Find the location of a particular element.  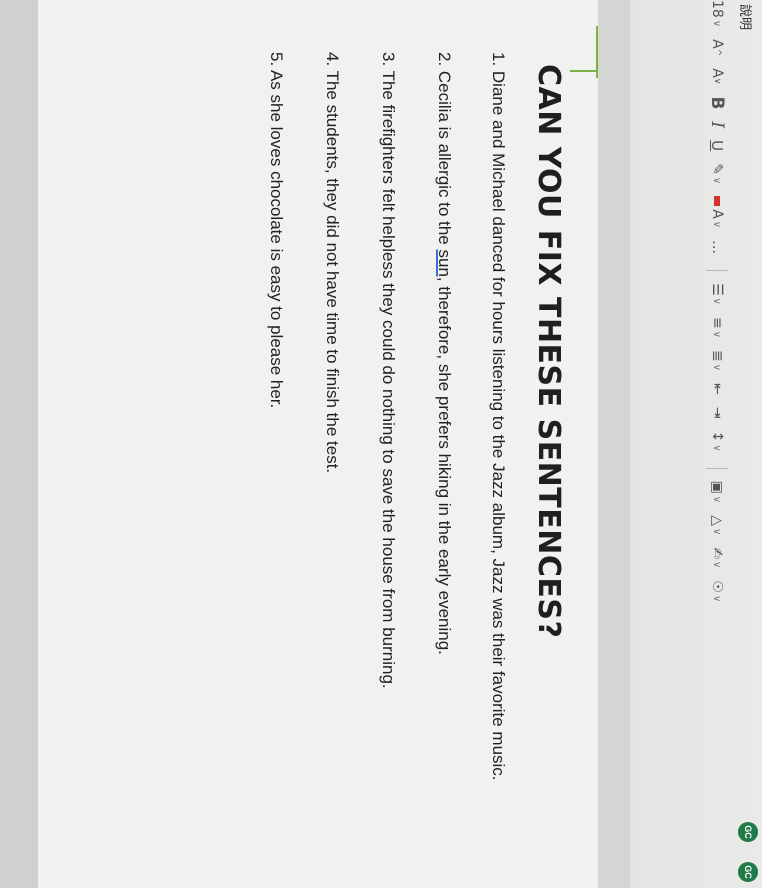

font-size-value: 18 is located at coordinates (717, 9).